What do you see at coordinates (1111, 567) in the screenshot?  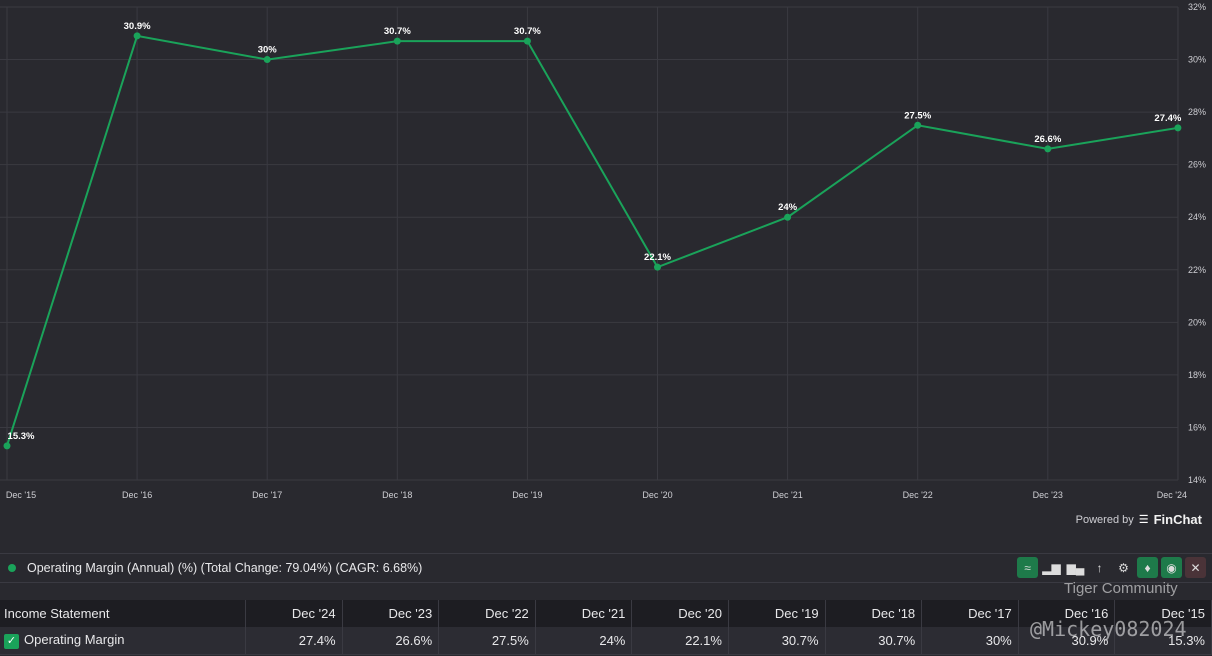 I see `chart-toolbar: ≈ ▂▆ ▆▄ ↑ ⚙ ♦ ◉ ✕` at bounding box center [1111, 567].